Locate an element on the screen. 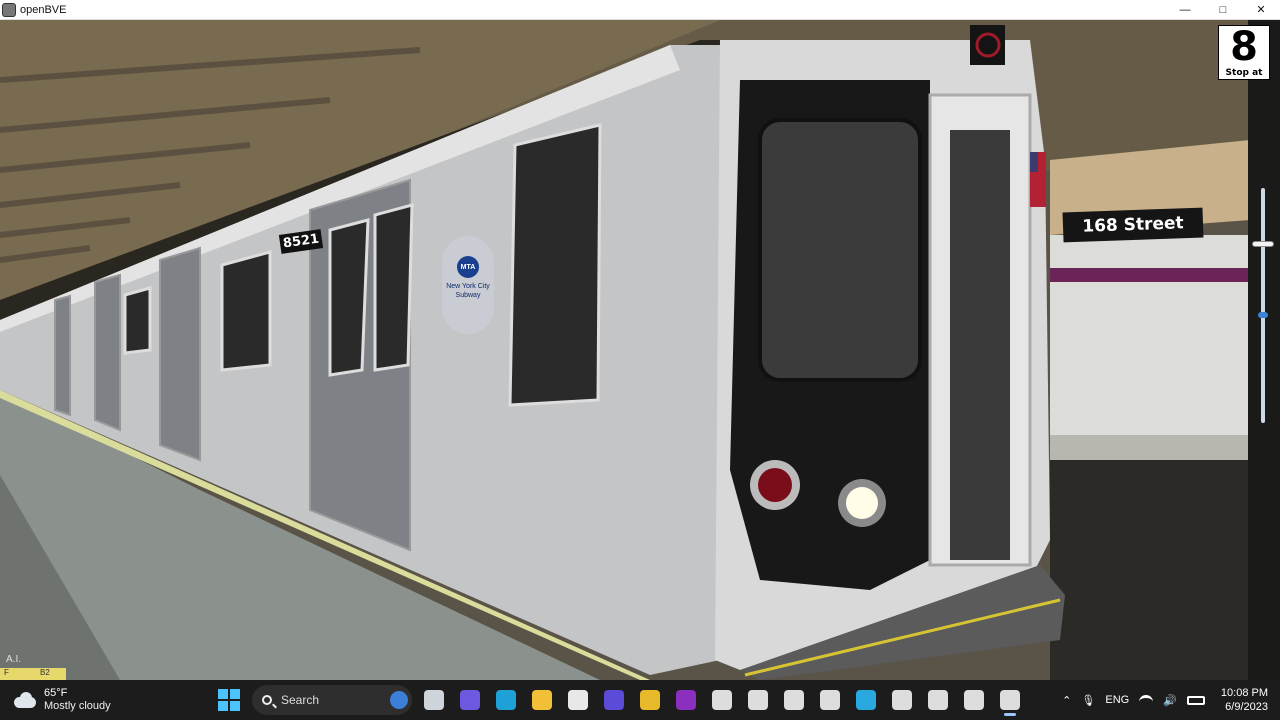 This screenshot has width=1280, height=720. slider-track is located at coordinates (1263, 305).